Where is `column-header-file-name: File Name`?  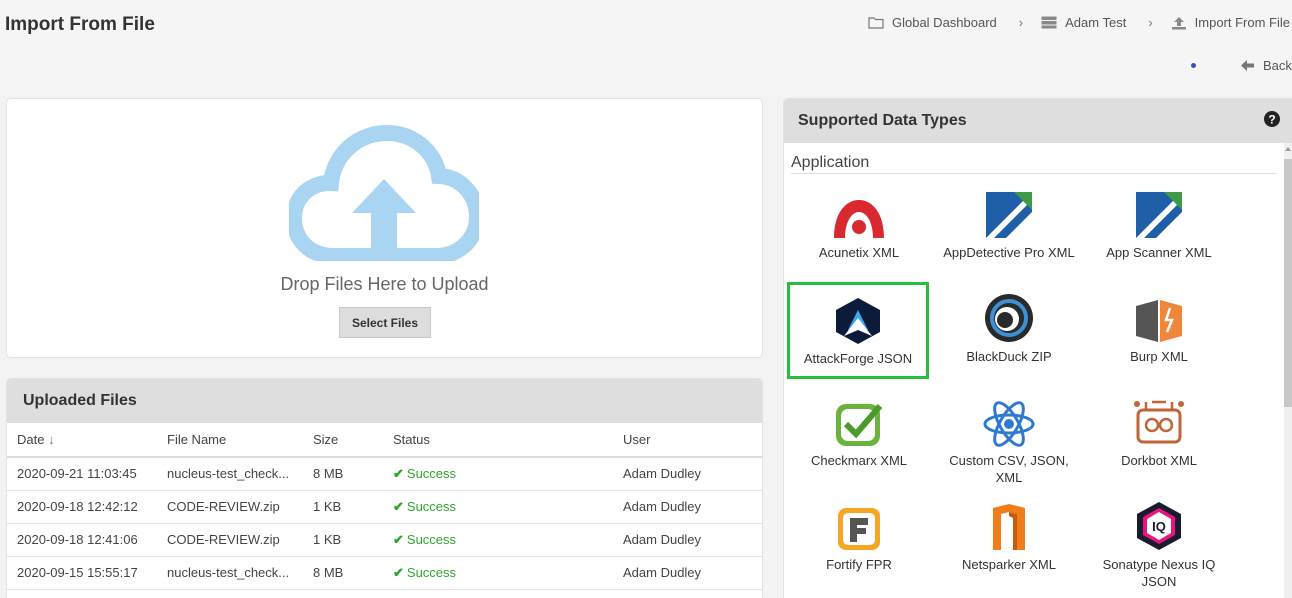 column-header-file-name: File Name is located at coordinates (230, 440).